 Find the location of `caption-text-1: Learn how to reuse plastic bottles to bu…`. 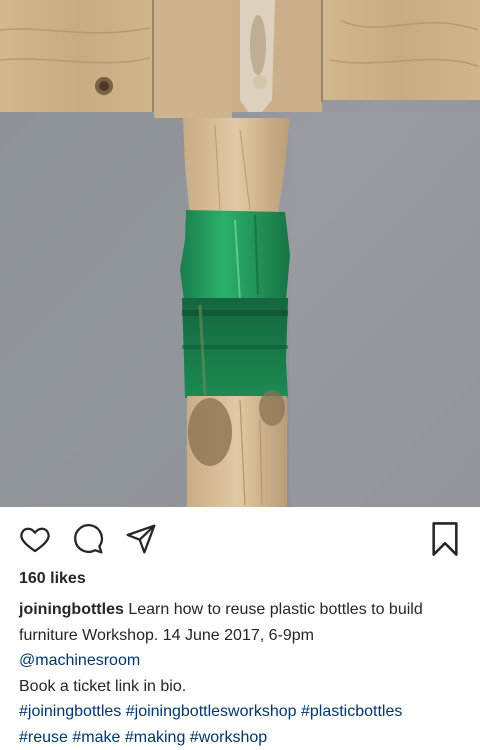

caption-text-1: Learn how to reuse plastic bottles to bu… is located at coordinates (275, 609).